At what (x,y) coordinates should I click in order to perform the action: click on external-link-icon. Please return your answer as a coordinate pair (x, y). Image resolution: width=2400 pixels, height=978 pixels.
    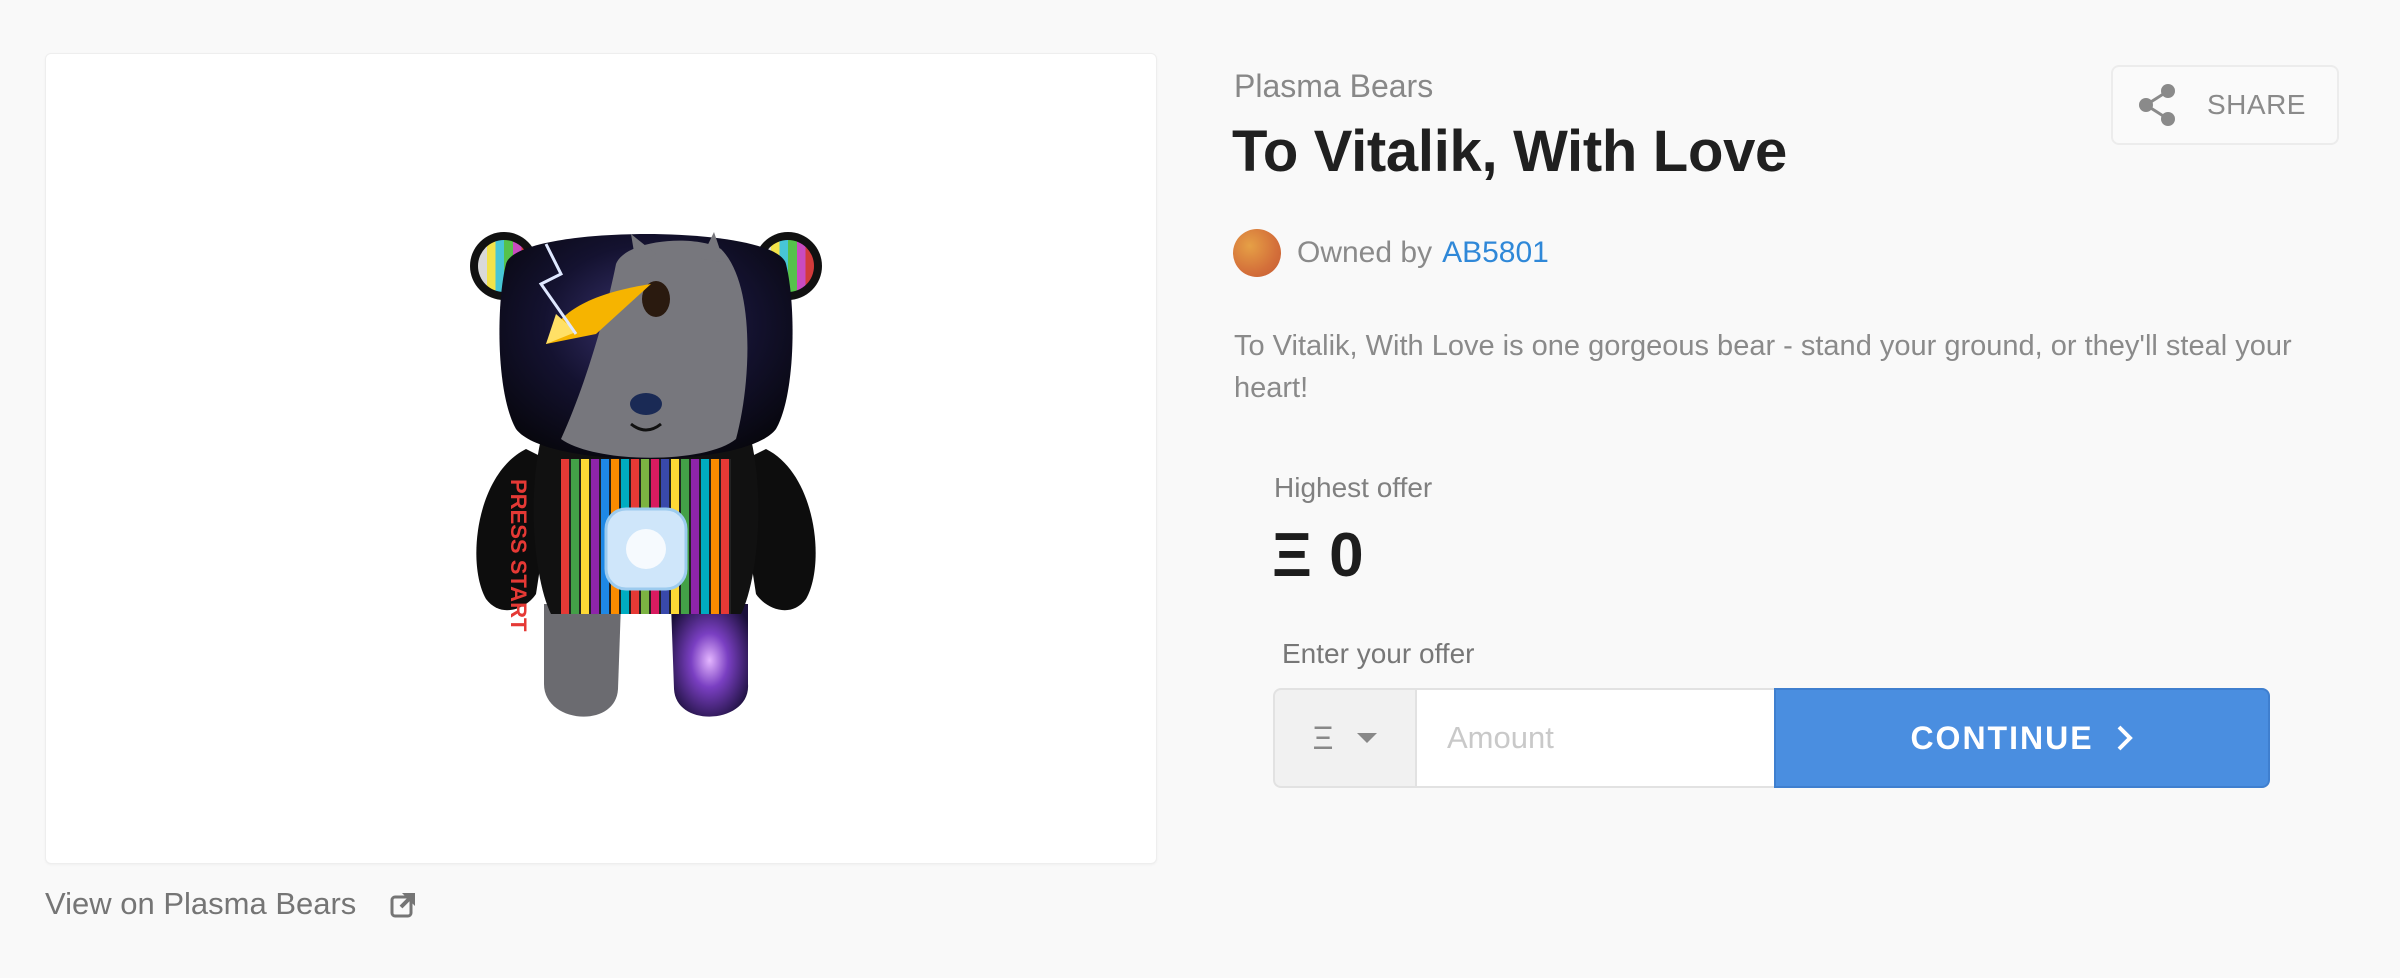
    Looking at the image, I should click on (403, 905).